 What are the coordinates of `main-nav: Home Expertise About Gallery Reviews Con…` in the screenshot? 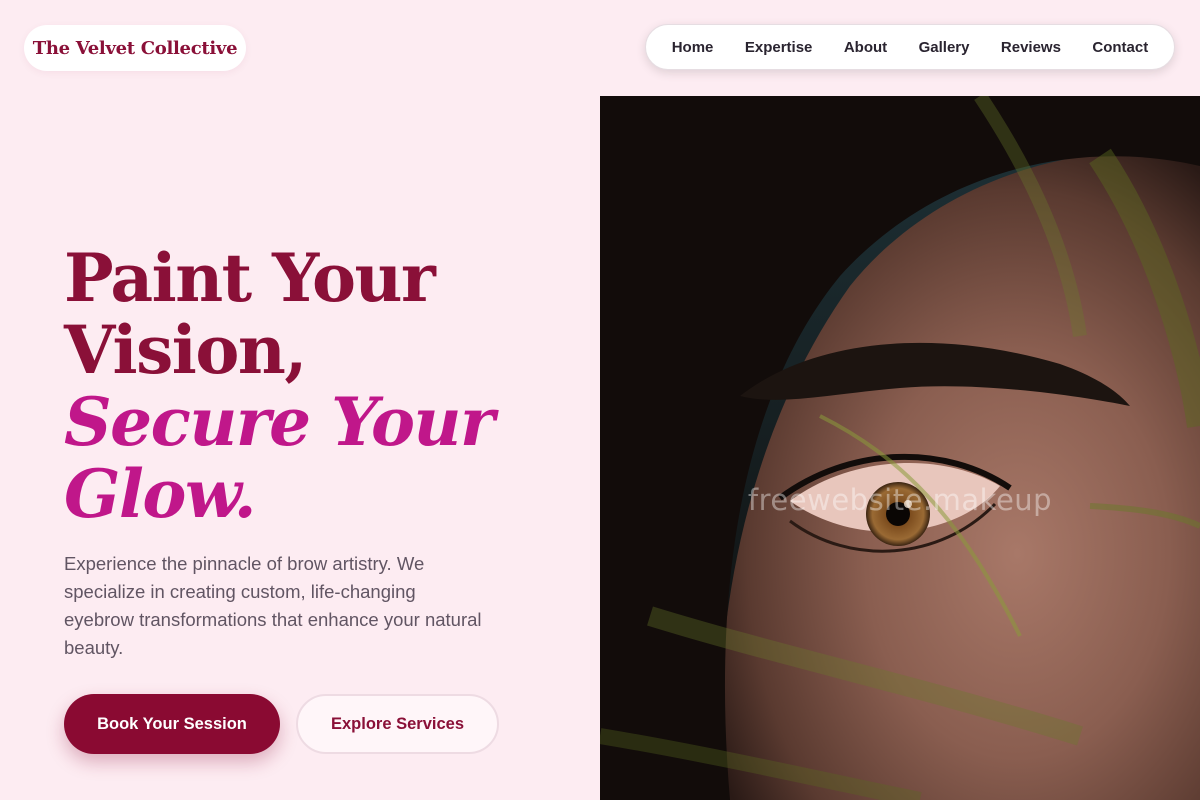 It's located at (910, 47).